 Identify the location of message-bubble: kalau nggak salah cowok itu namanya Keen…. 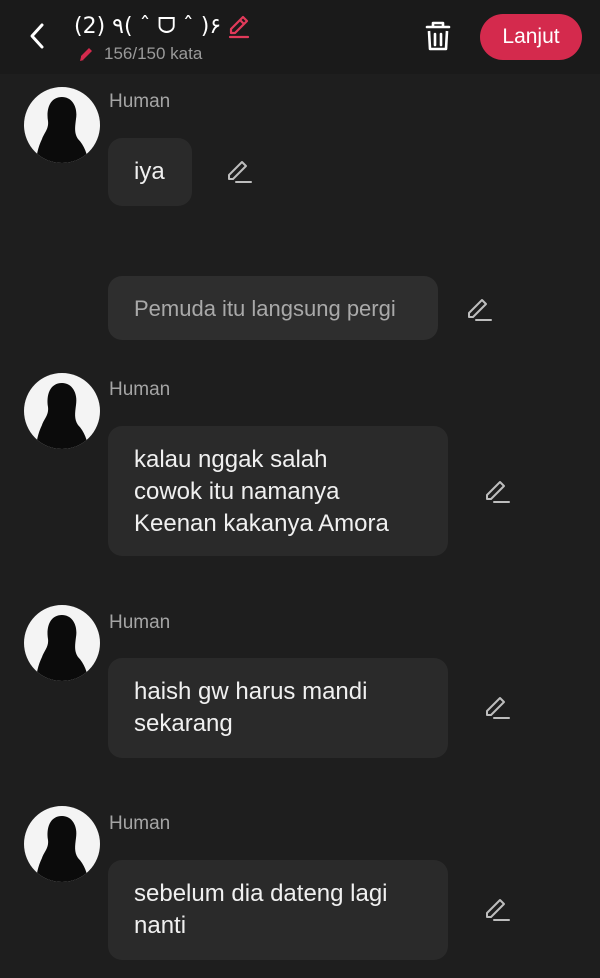
(278, 491).